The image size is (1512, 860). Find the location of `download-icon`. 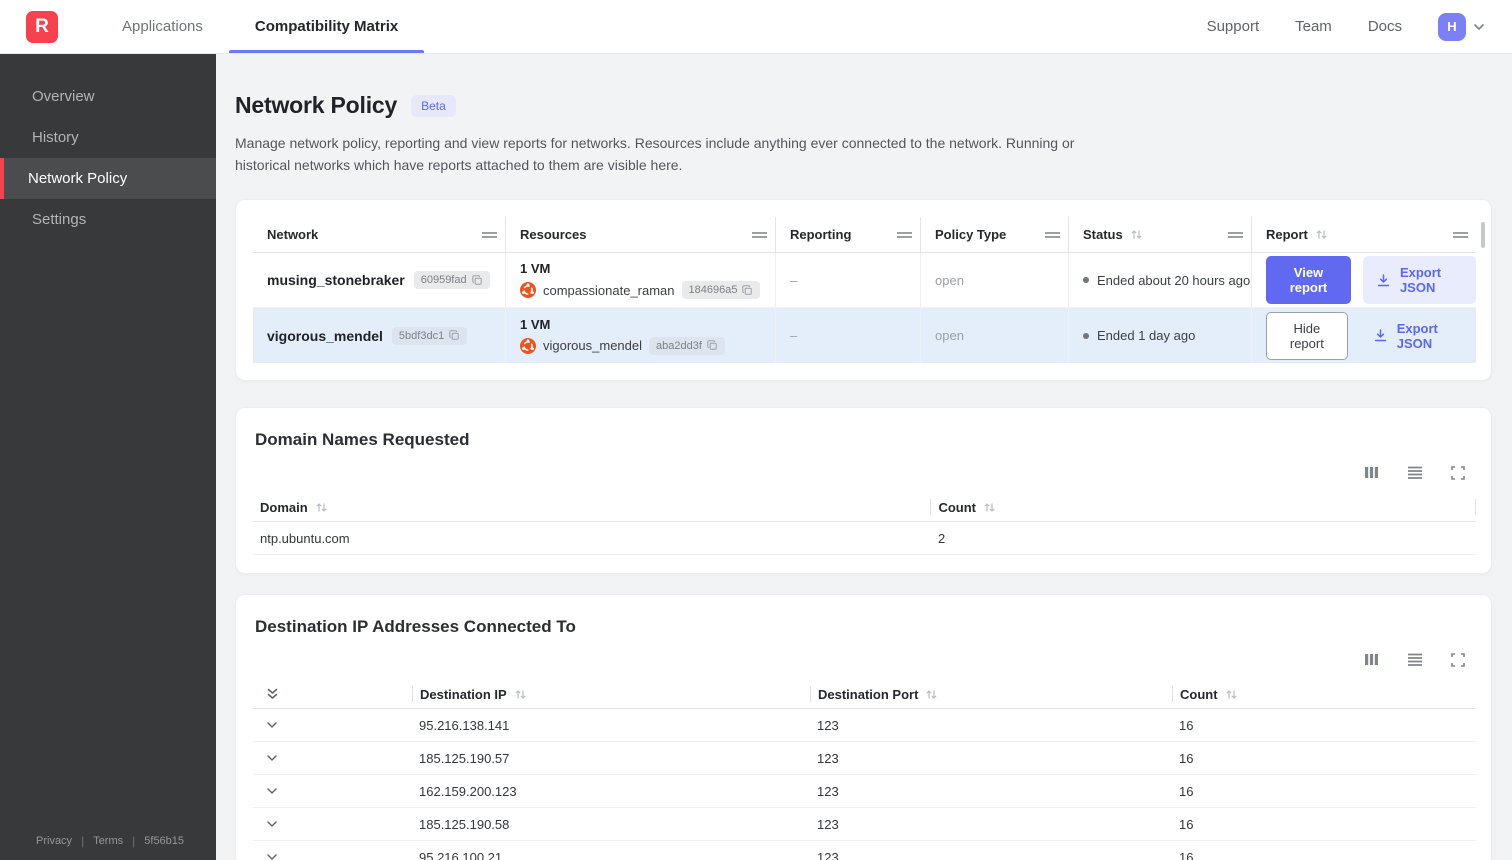

download-icon is located at coordinates (1383, 280).